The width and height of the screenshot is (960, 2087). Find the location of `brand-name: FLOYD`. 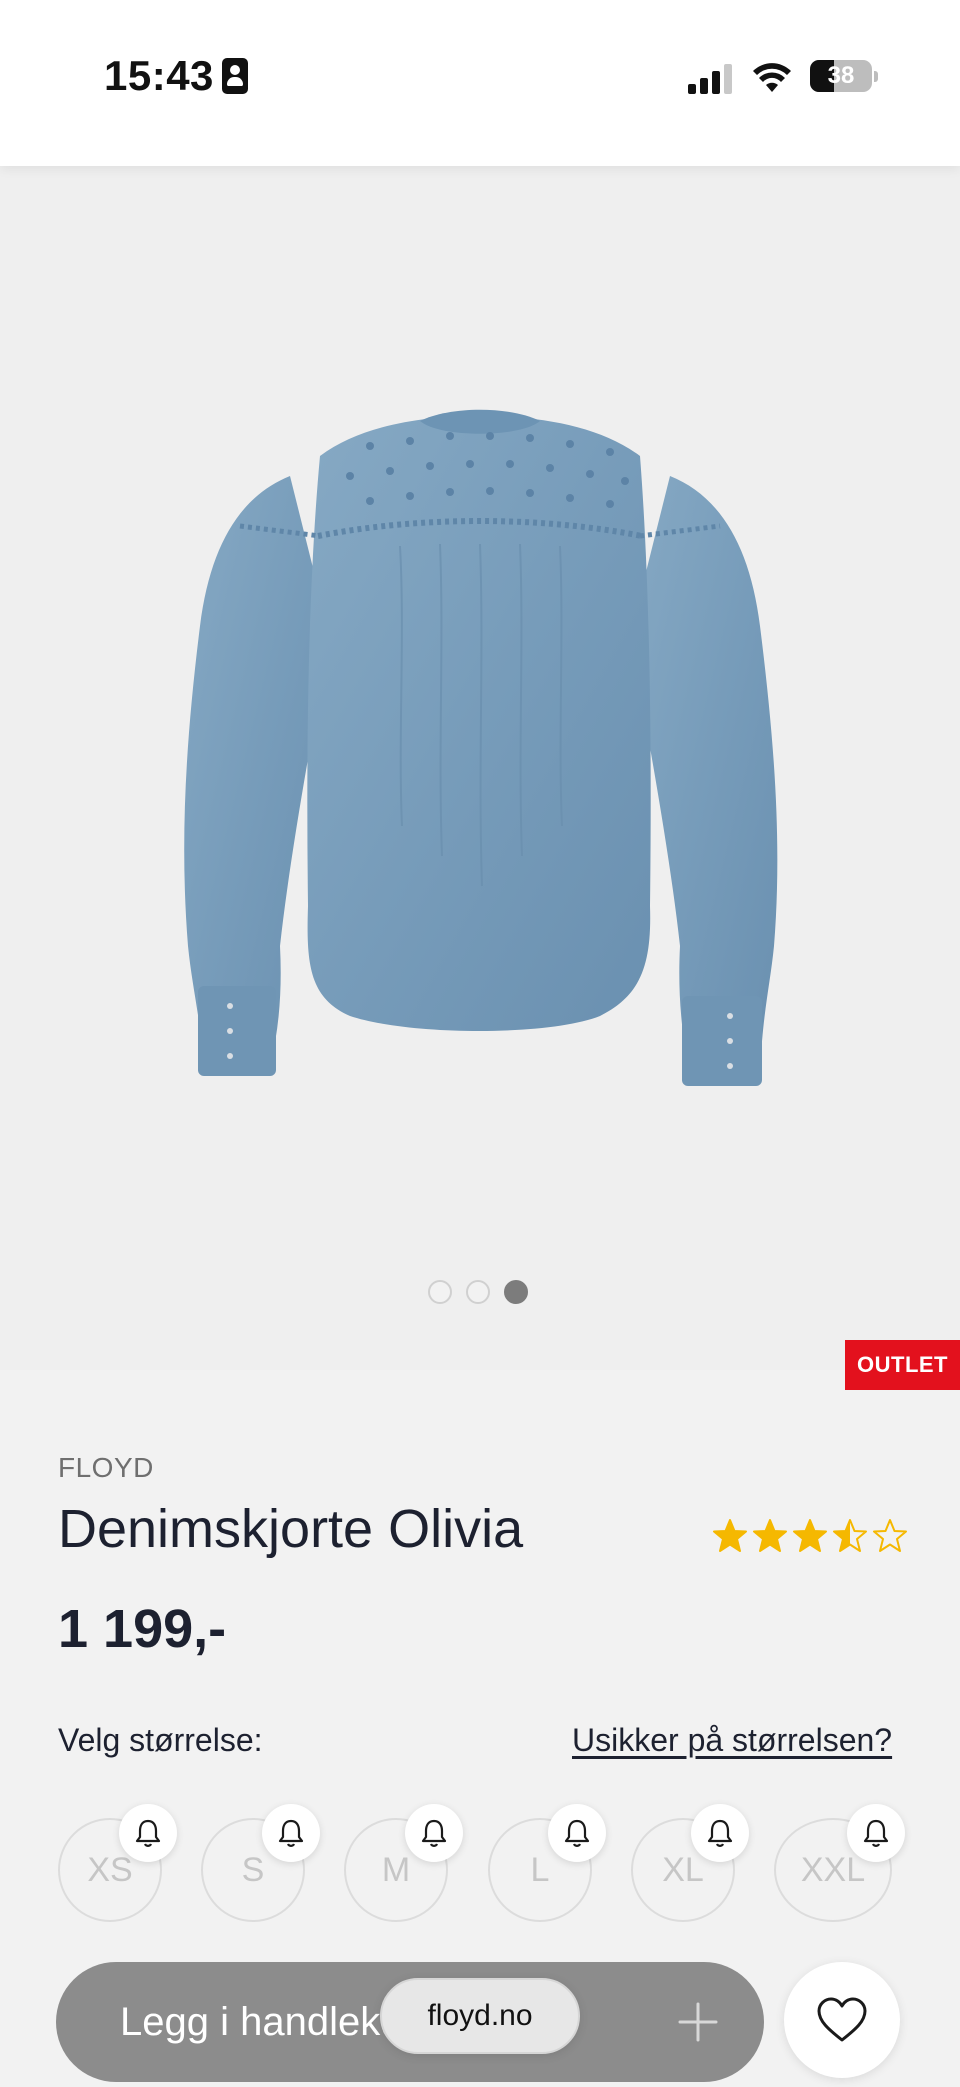

brand-name: FLOYD is located at coordinates (106, 1468).